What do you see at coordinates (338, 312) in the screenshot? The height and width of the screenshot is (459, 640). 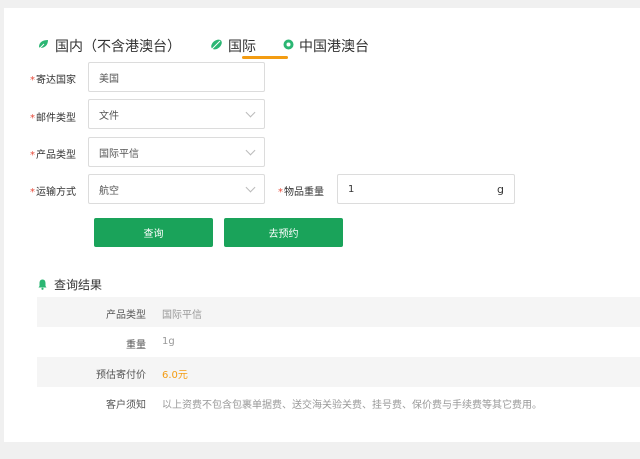 I see `table-row: 产品类型 国际平信` at bounding box center [338, 312].